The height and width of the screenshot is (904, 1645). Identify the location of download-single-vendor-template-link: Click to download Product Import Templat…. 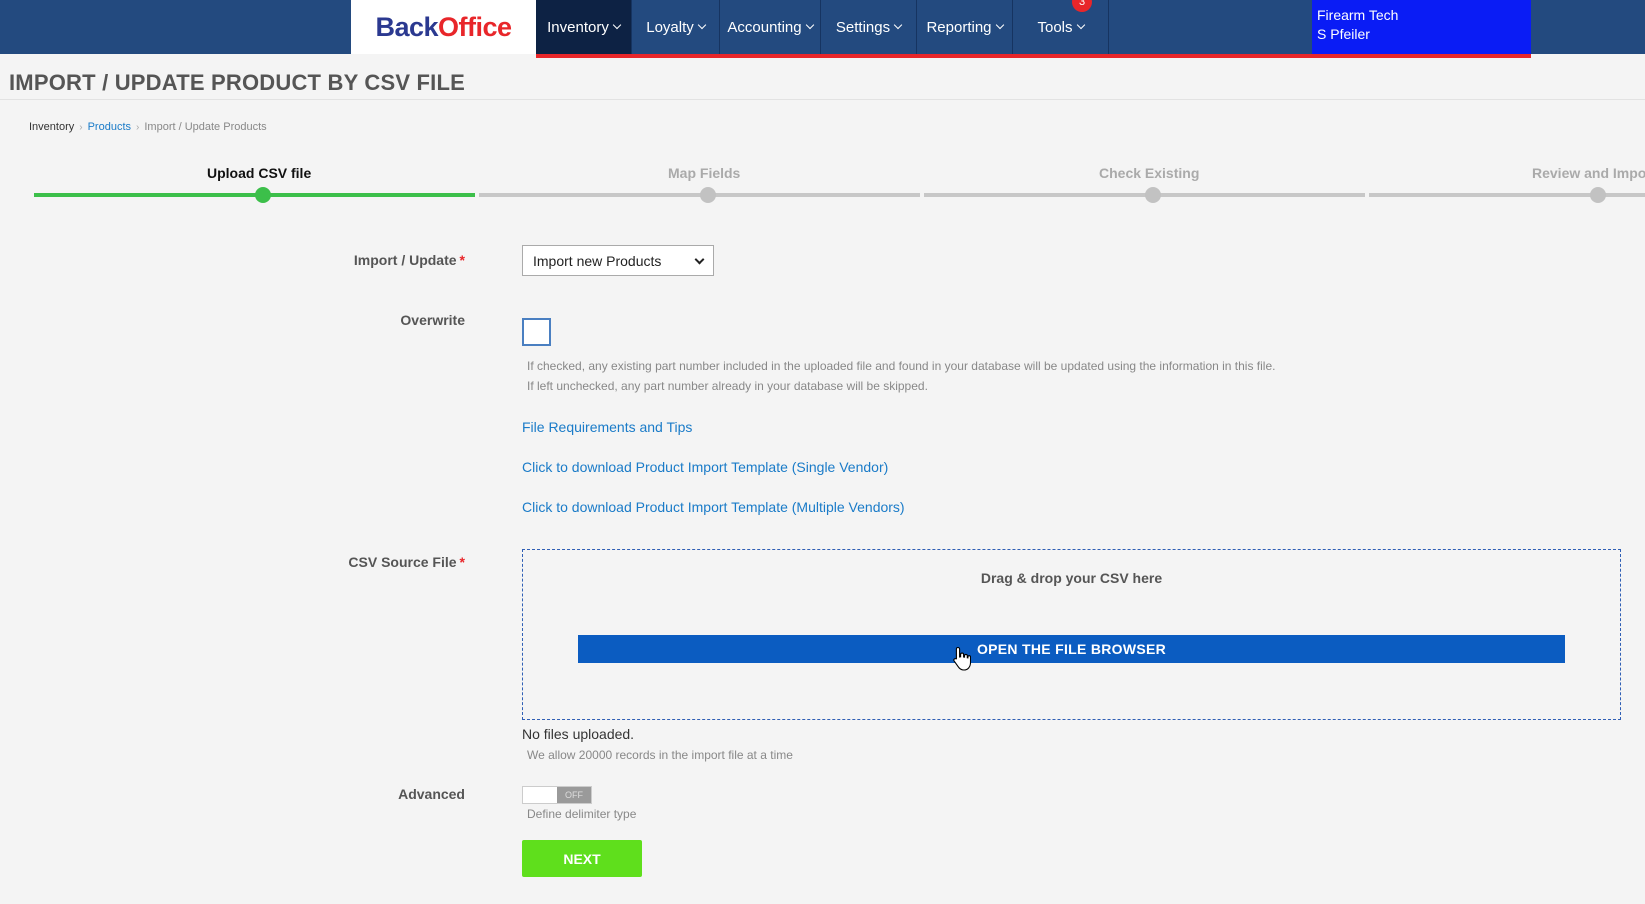
(705, 467).